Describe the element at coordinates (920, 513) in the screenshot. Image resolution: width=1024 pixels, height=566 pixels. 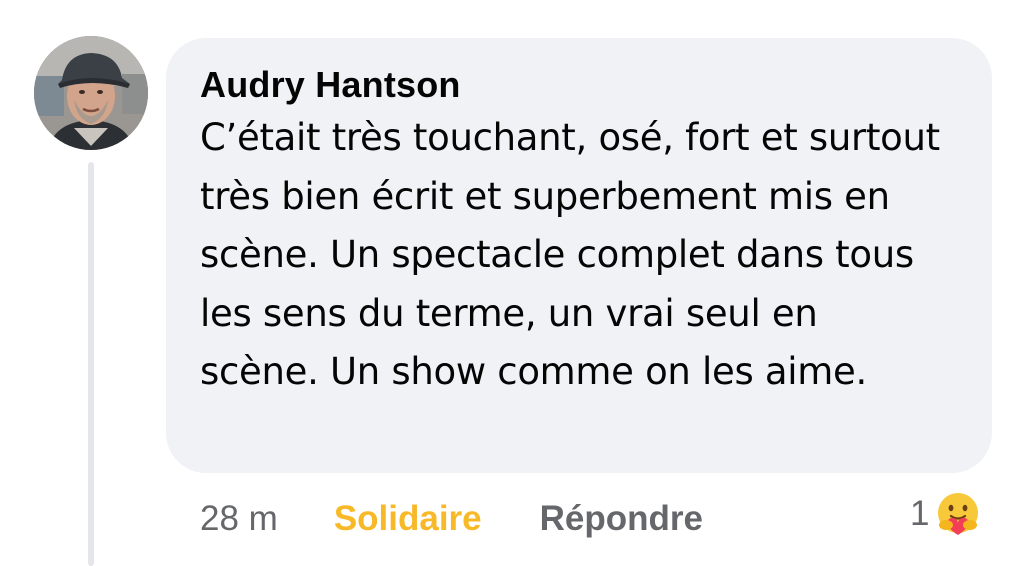
I see `reaction-count: 1` at that location.